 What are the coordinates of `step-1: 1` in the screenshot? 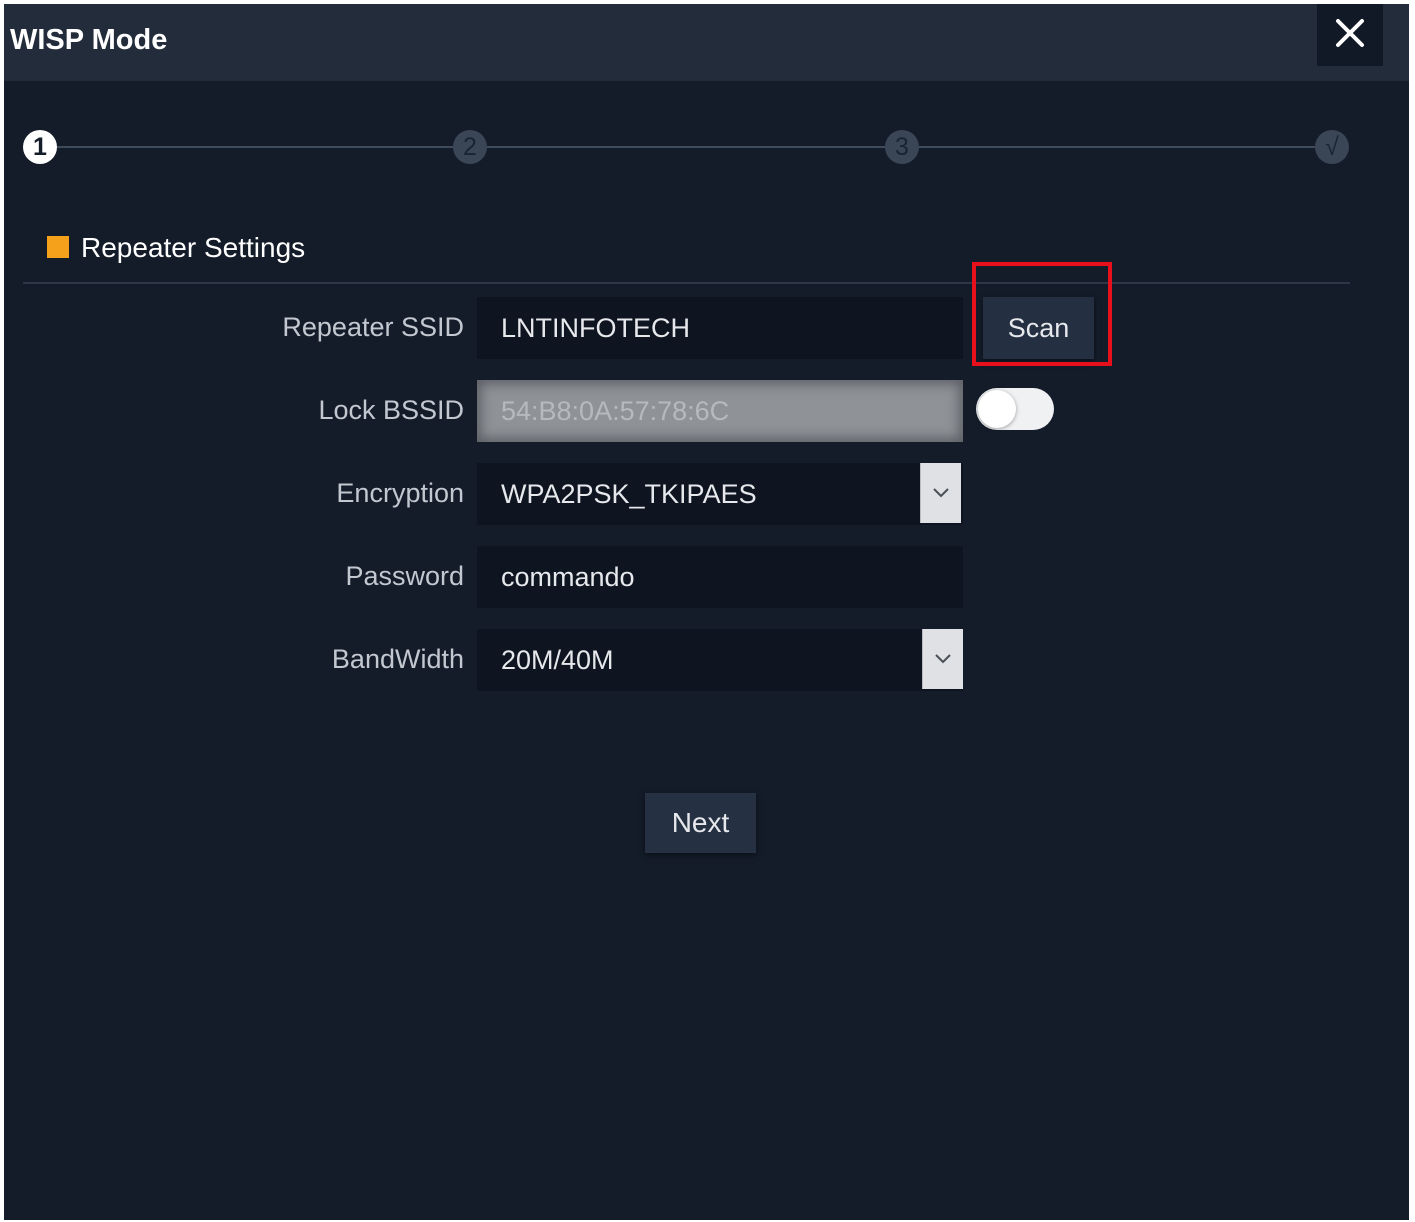 It's located at (40, 147).